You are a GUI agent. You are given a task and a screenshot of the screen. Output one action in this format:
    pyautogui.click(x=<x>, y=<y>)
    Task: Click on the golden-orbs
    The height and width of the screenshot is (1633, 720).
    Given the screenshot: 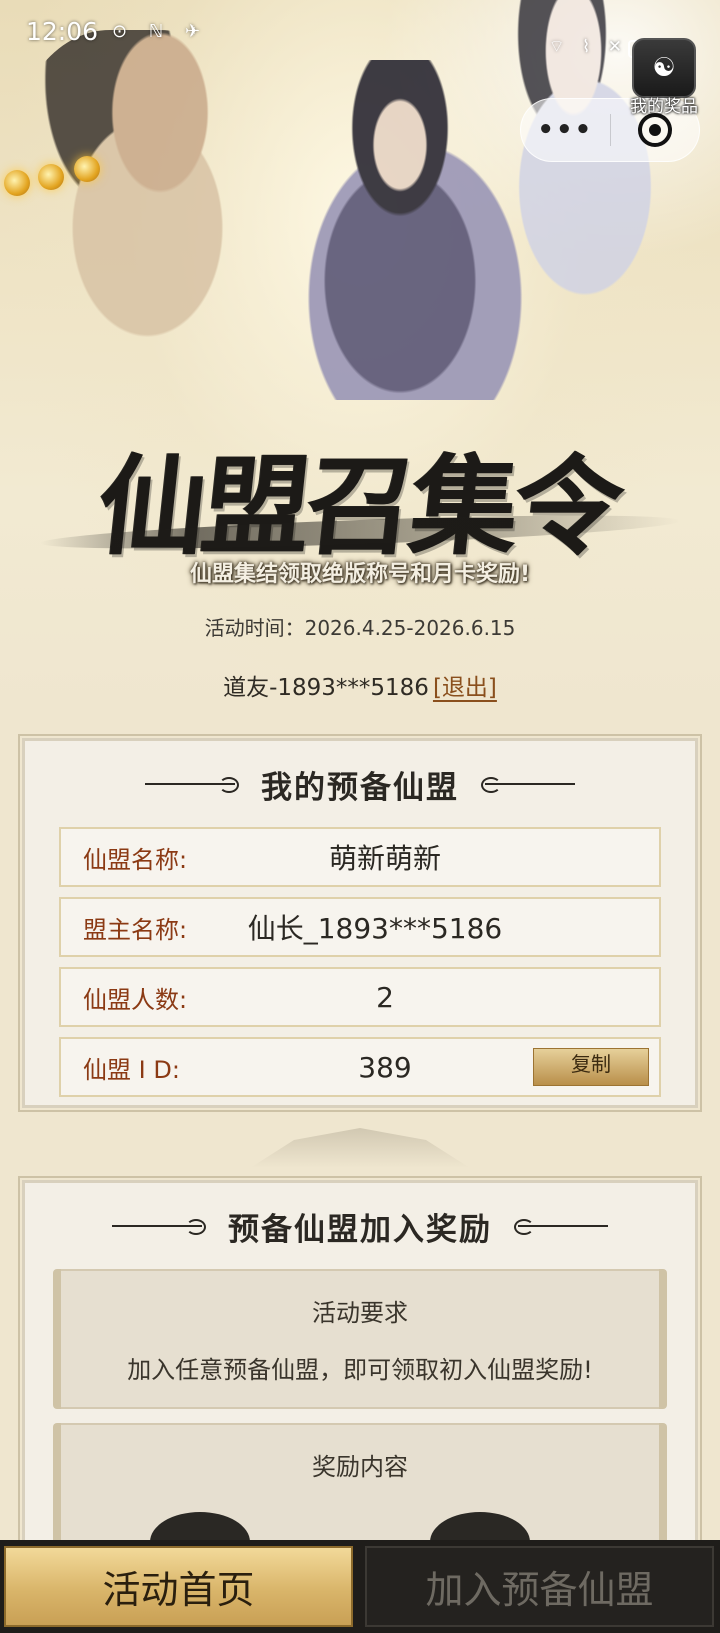 What is the action you would take?
    pyautogui.click(x=100, y=190)
    